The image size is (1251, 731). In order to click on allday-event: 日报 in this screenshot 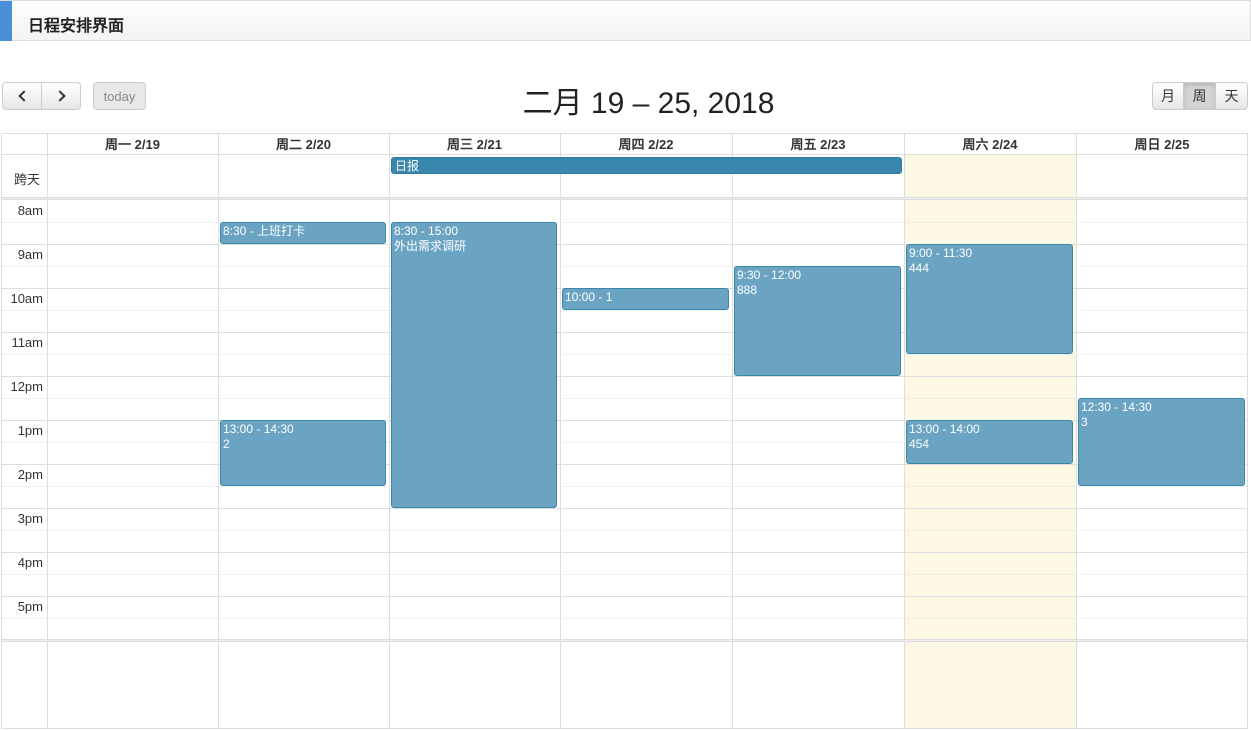, I will do `click(646, 165)`.